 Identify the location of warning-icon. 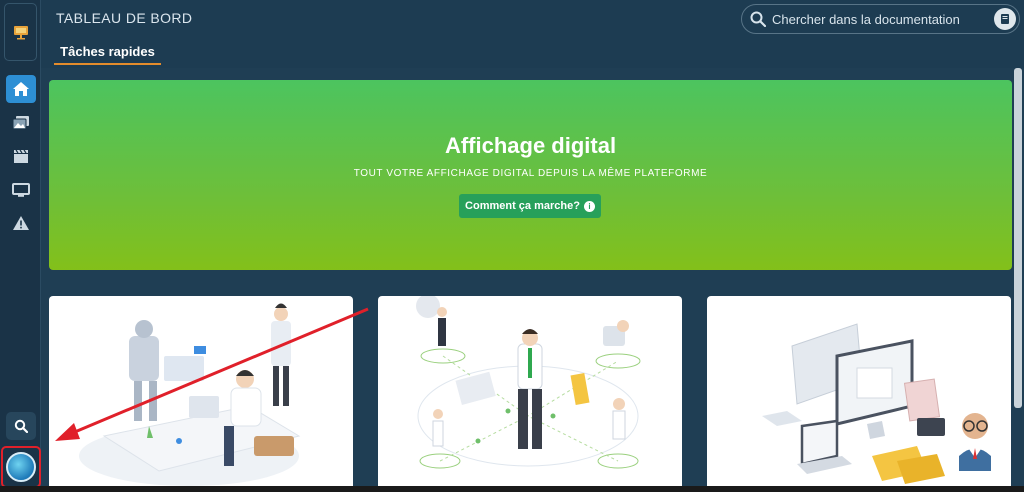
(21, 223).